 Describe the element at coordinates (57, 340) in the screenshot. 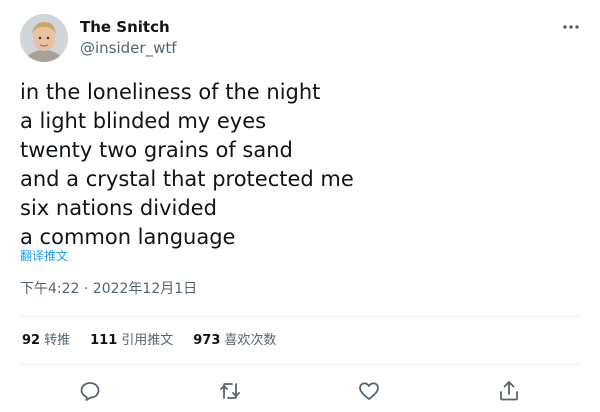

I see `retweets-label: 转推` at that location.